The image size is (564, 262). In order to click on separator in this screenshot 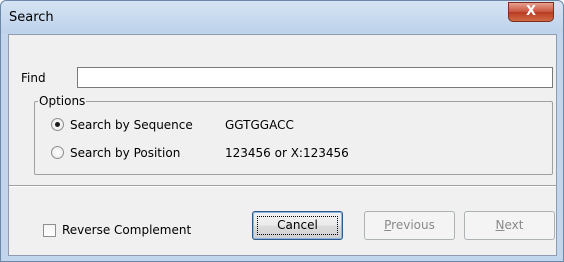, I will do `click(282, 186)`.